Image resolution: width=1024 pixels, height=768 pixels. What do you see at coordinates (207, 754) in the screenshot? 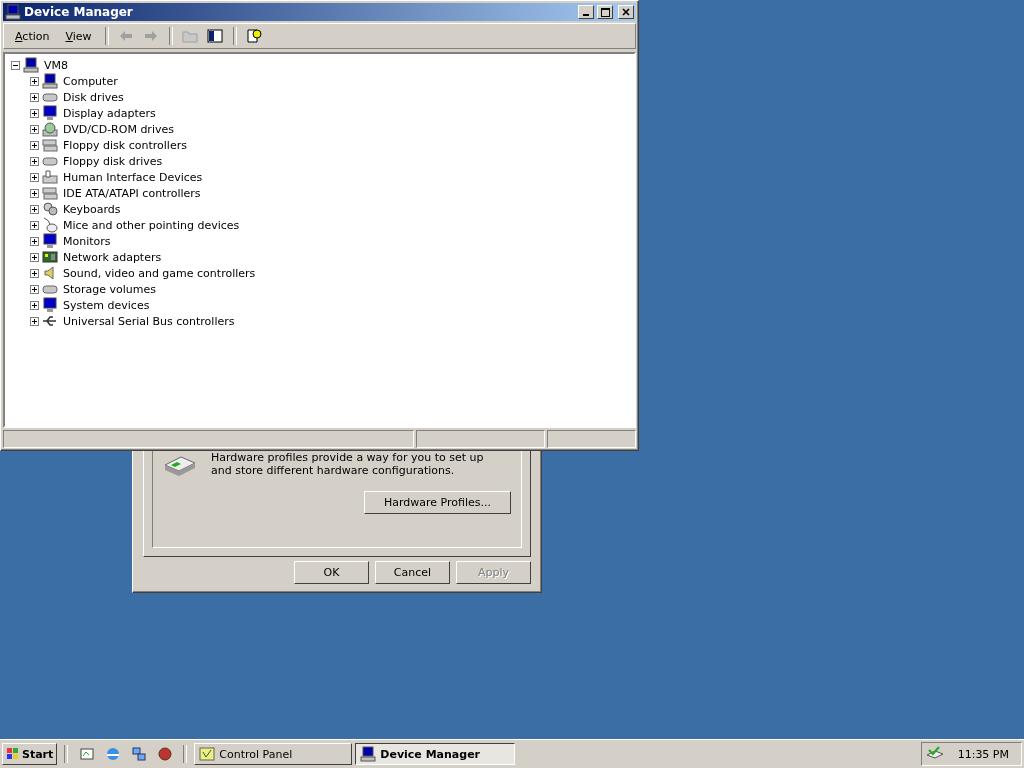
I see `control-panel-icon` at bounding box center [207, 754].